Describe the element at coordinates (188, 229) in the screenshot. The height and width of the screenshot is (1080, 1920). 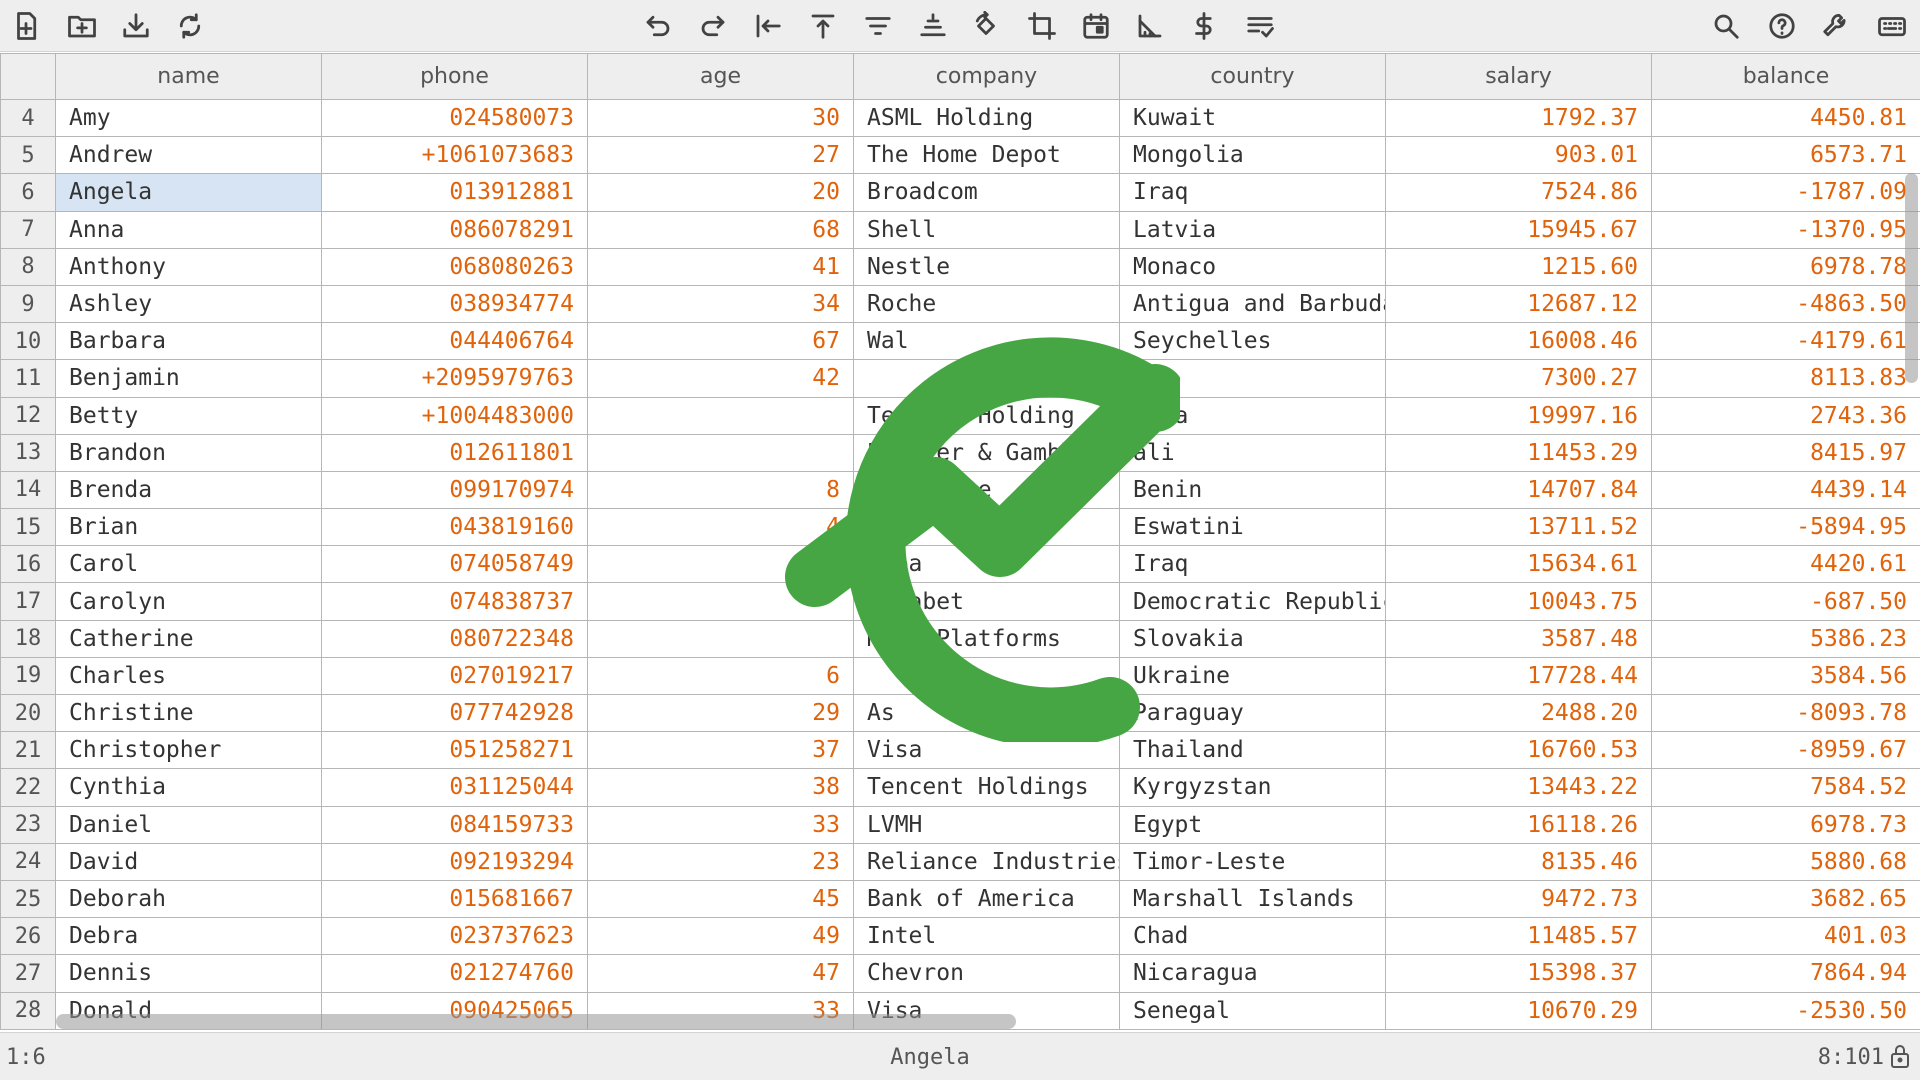
I see `cell-name: Anna` at that location.